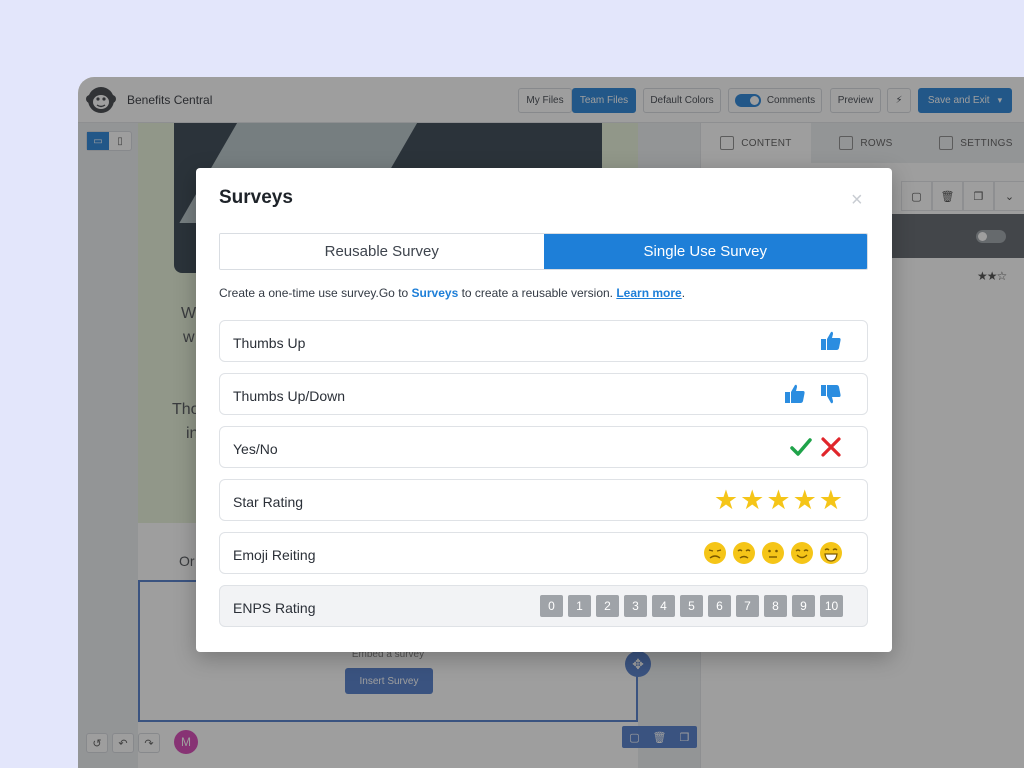  What do you see at coordinates (382, 251) in the screenshot?
I see `tab-reusable-survey: Reusable Survey` at bounding box center [382, 251].